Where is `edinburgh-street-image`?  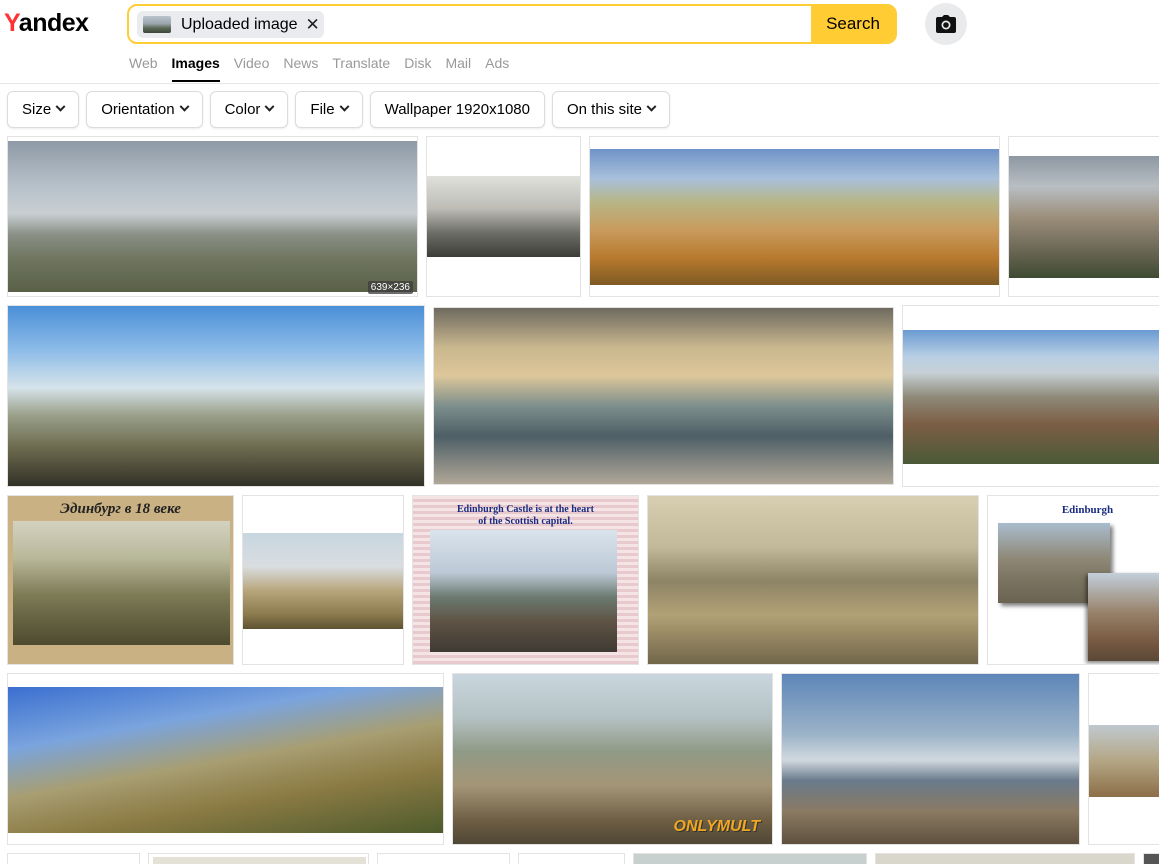
edinburgh-street-image is located at coordinates (1084, 217).